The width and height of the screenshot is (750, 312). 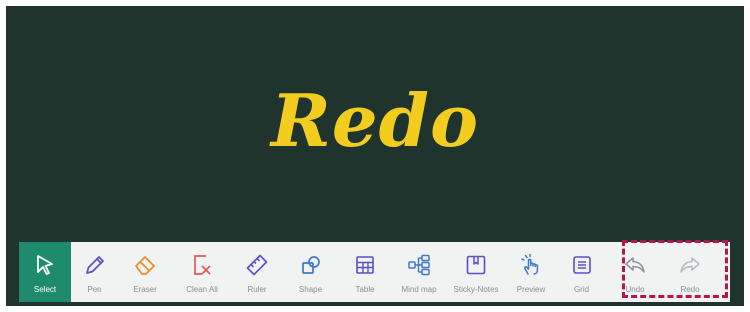 What do you see at coordinates (531, 289) in the screenshot?
I see `preview-tool-label: Preview` at bounding box center [531, 289].